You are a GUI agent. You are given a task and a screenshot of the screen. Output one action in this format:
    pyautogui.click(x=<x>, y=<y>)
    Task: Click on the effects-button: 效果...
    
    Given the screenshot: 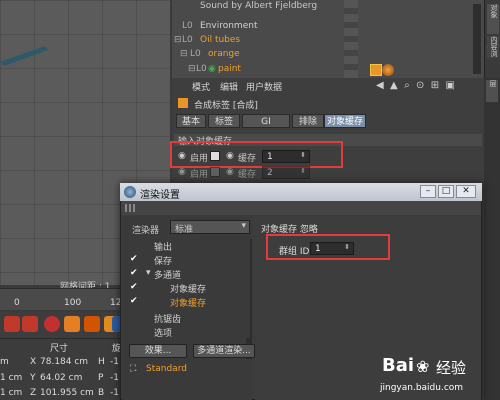 What is the action you would take?
    pyautogui.click(x=158, y=351)
    